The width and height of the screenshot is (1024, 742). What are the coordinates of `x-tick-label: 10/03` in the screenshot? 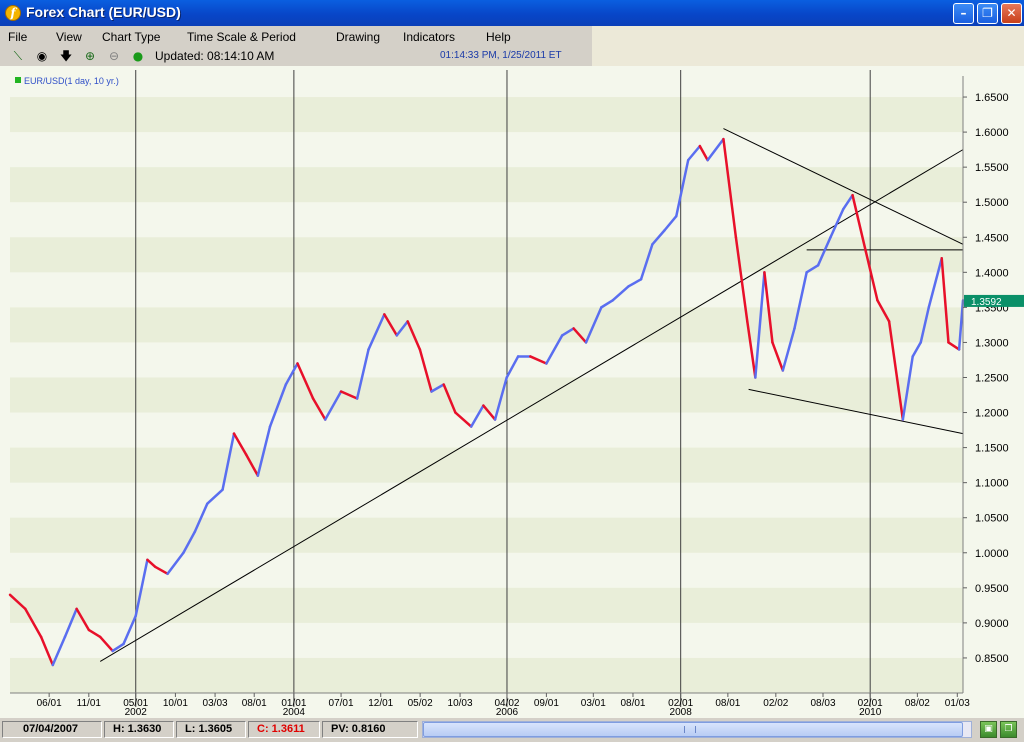 It's located at (460, 703).